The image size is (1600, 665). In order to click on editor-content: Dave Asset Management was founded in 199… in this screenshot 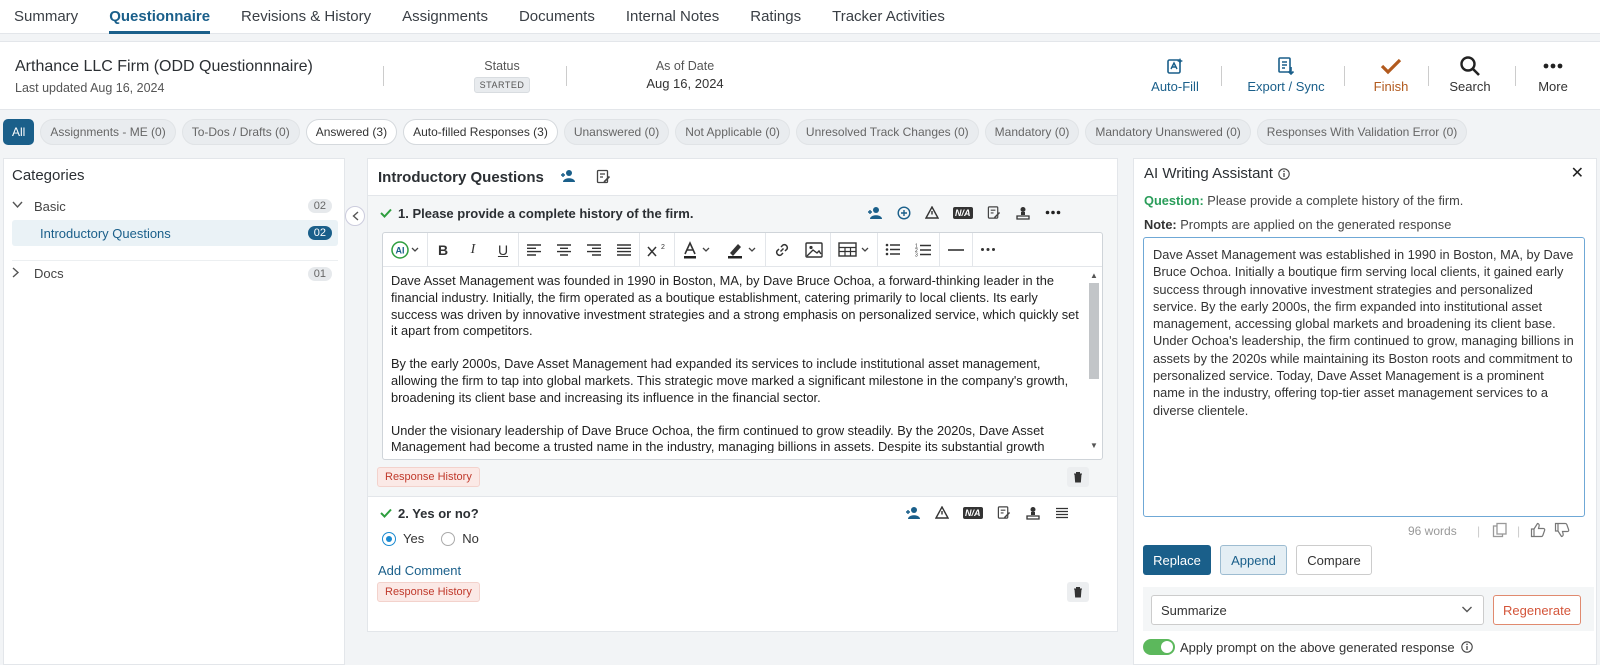, I will do `click(736, 363)`.